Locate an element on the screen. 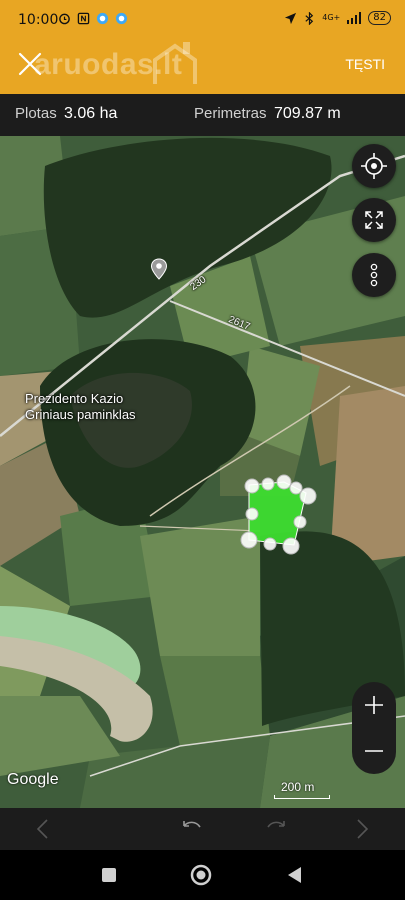  location-arrow-icon is located at coordinates (291, 18).